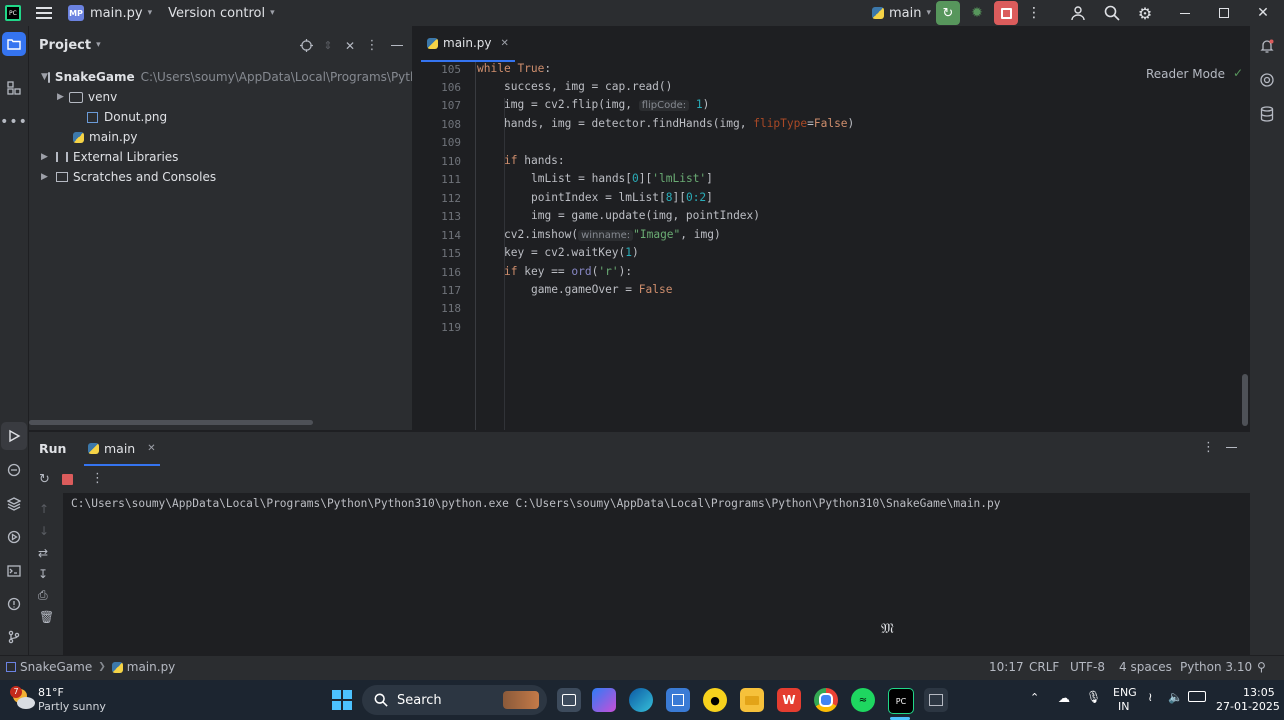 This screenshot has width=1284, height=720. I want to click on services-icon, so click(14, 537).